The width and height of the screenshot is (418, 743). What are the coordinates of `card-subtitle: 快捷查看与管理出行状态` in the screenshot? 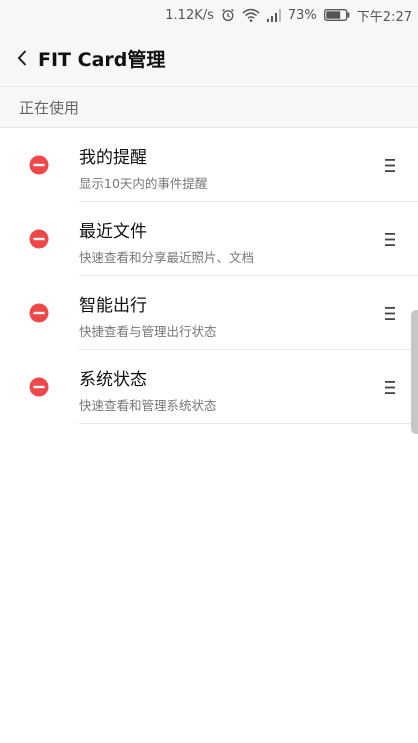 It's located at (148, 331).